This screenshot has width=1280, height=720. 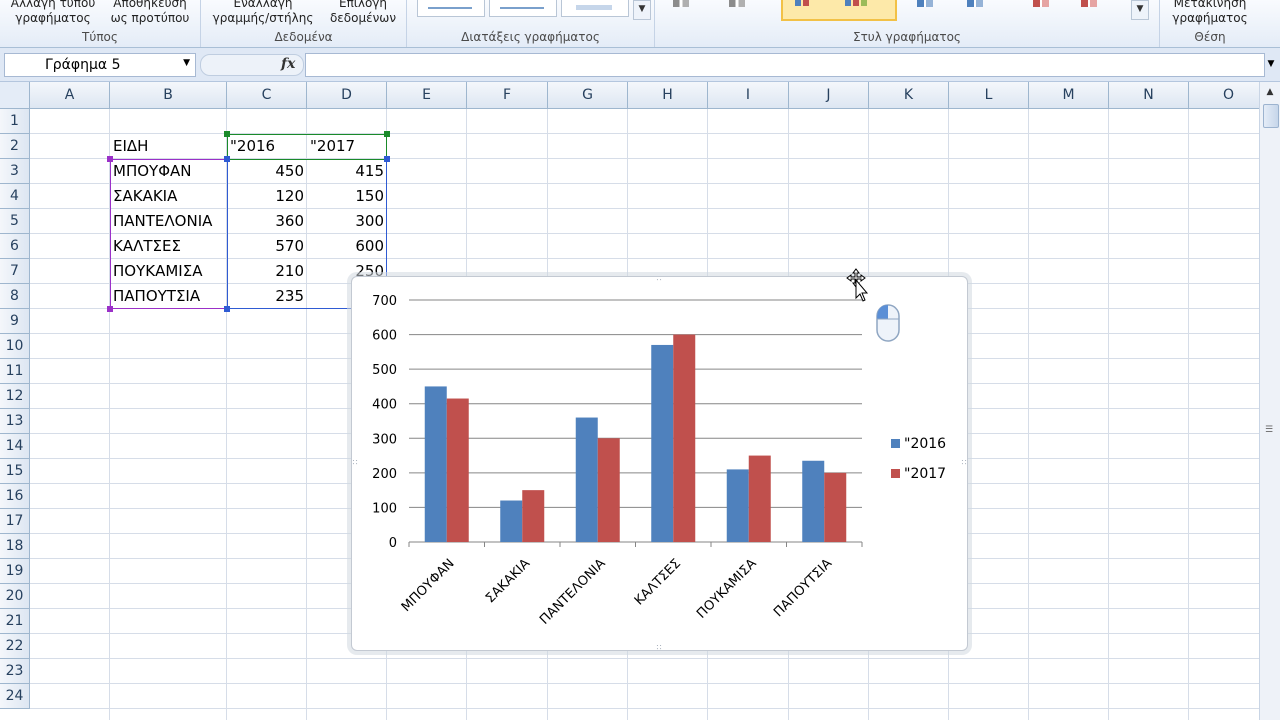 What do you see at coordinates (1140, 10) in the screenshot?
I see `styles-more-button: ▼` at bounding box center [1140, 10].